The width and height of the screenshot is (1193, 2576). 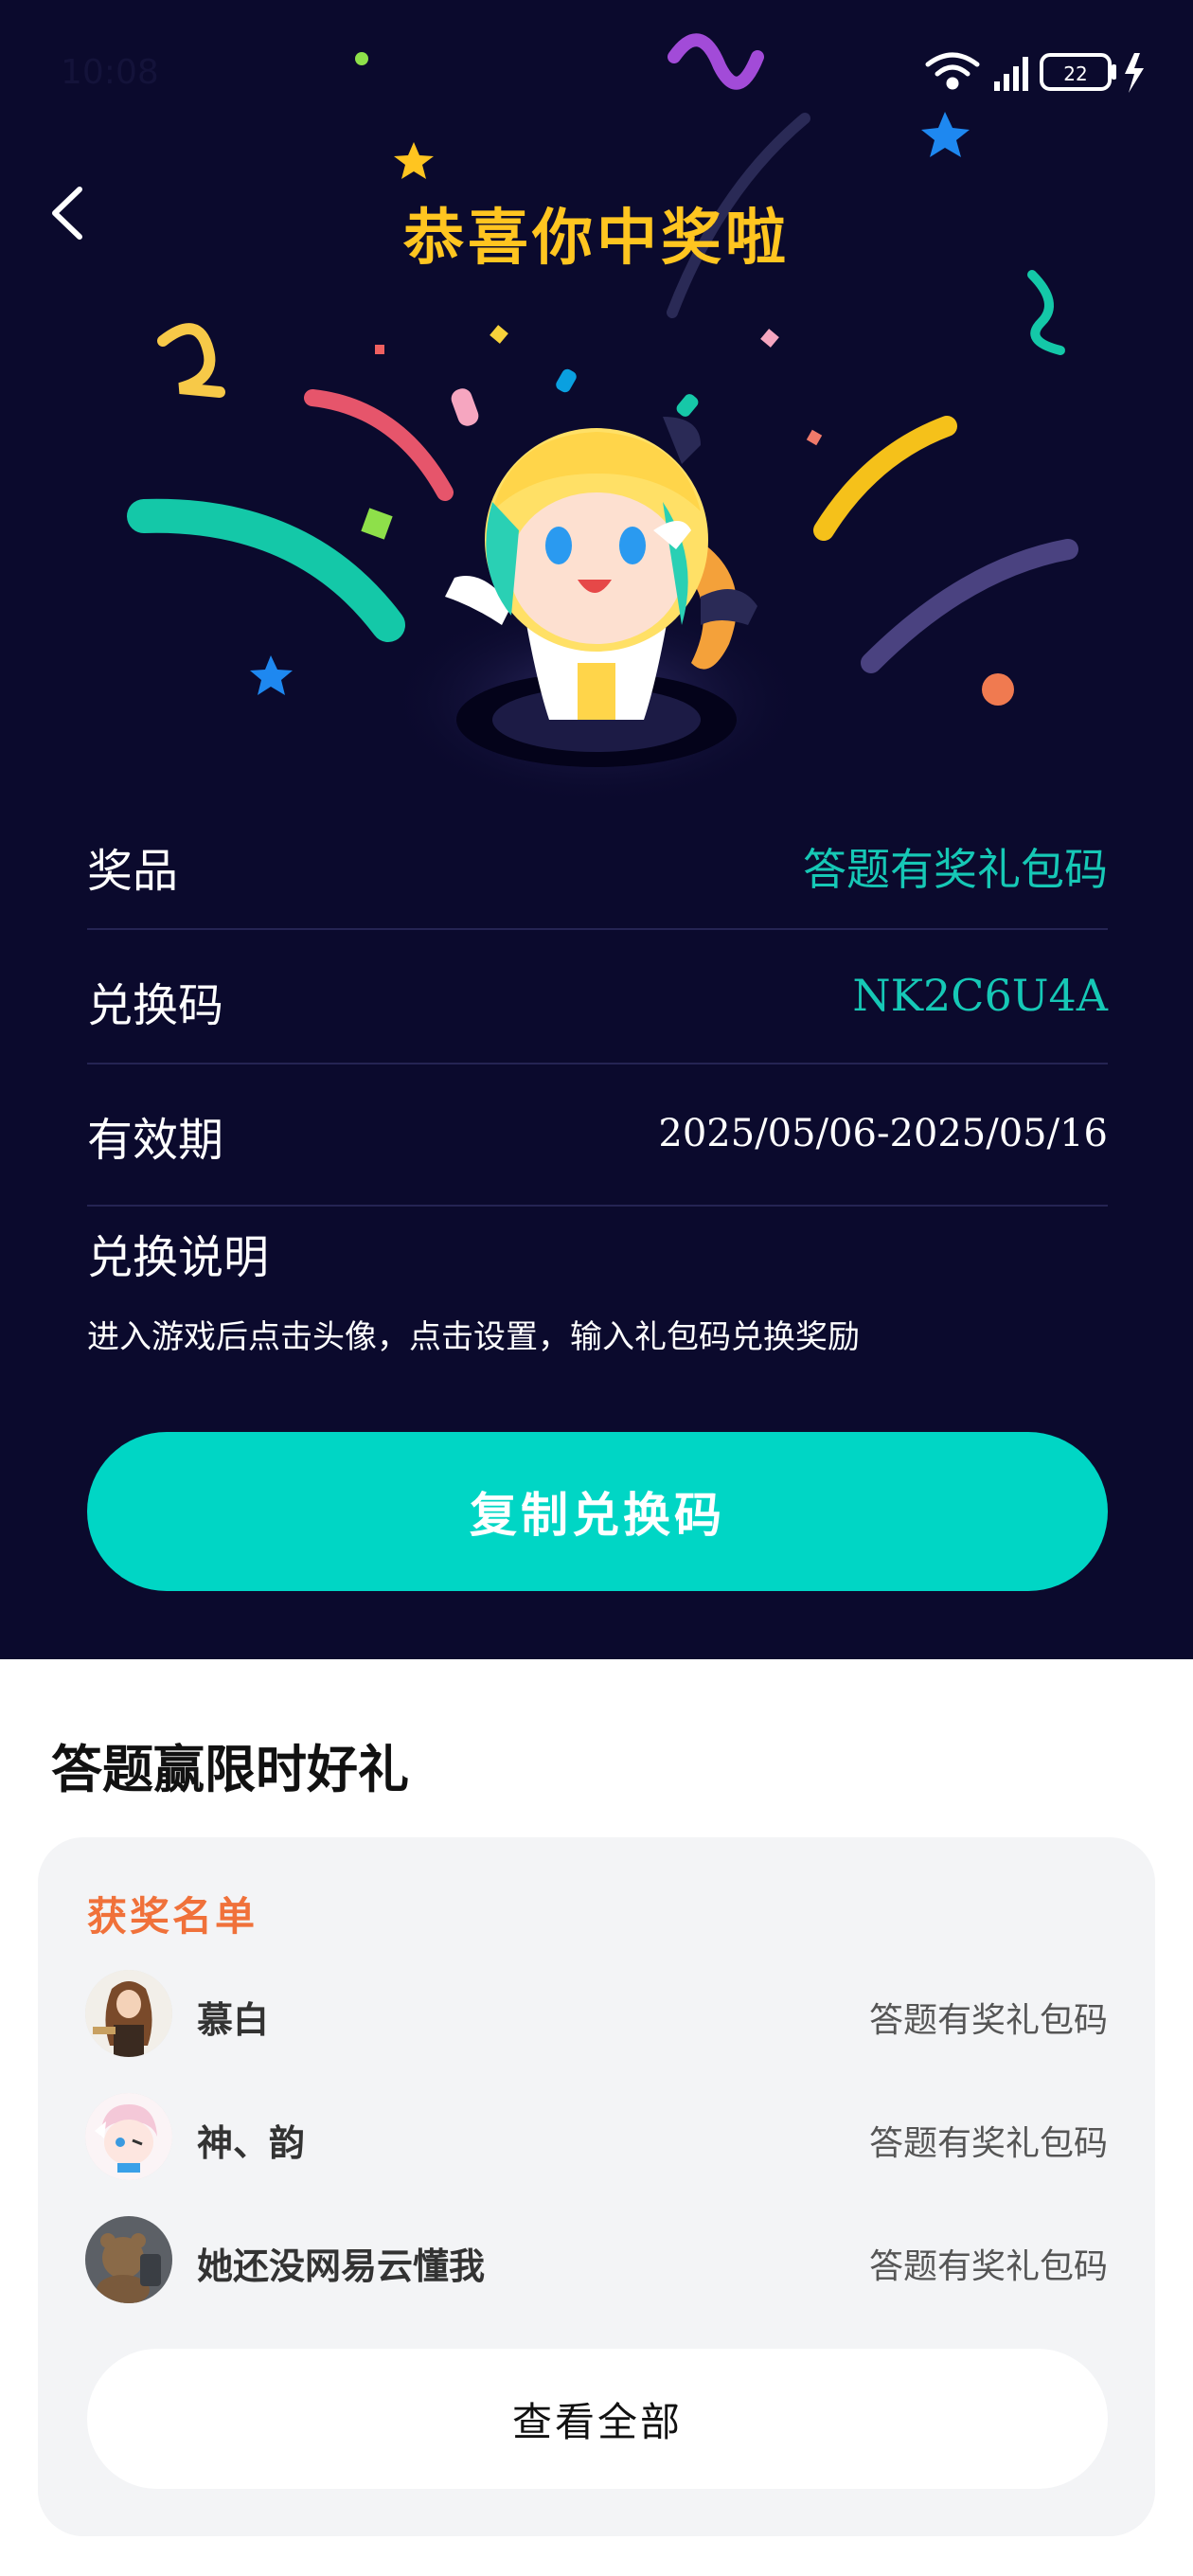 I want to click on winners-card-title: 获奖名单, so click(x=172, y=1916).